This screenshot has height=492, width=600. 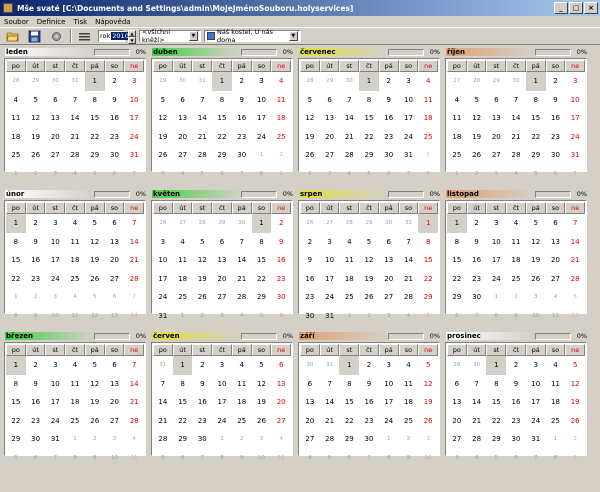 What do you see at coordinates (252, 36) in the screenshot?
I see `church-select: Náš kostel, U nás doma ▼` at bounding box center [252, 36].